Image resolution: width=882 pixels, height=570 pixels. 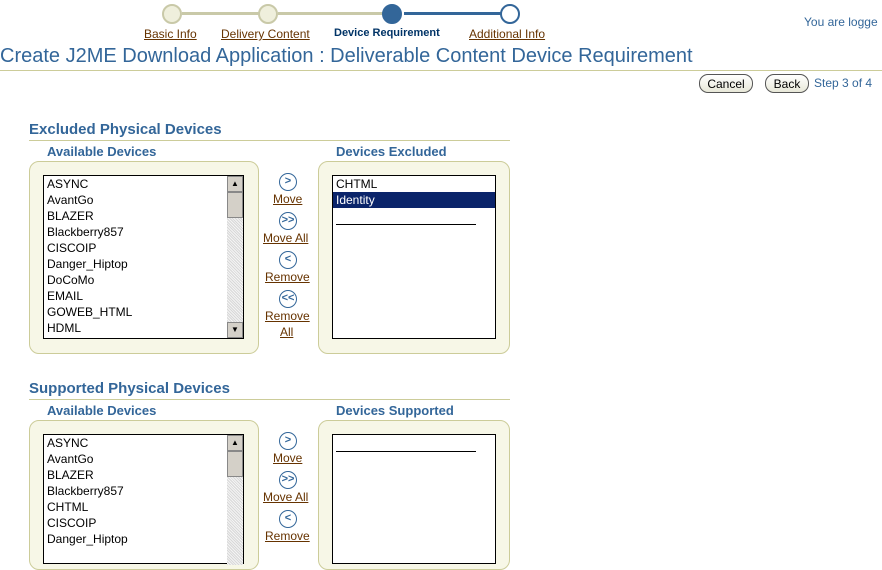 I want to click on supported-section-heading: Supported Physical Devices, so click(x=129, y=388).